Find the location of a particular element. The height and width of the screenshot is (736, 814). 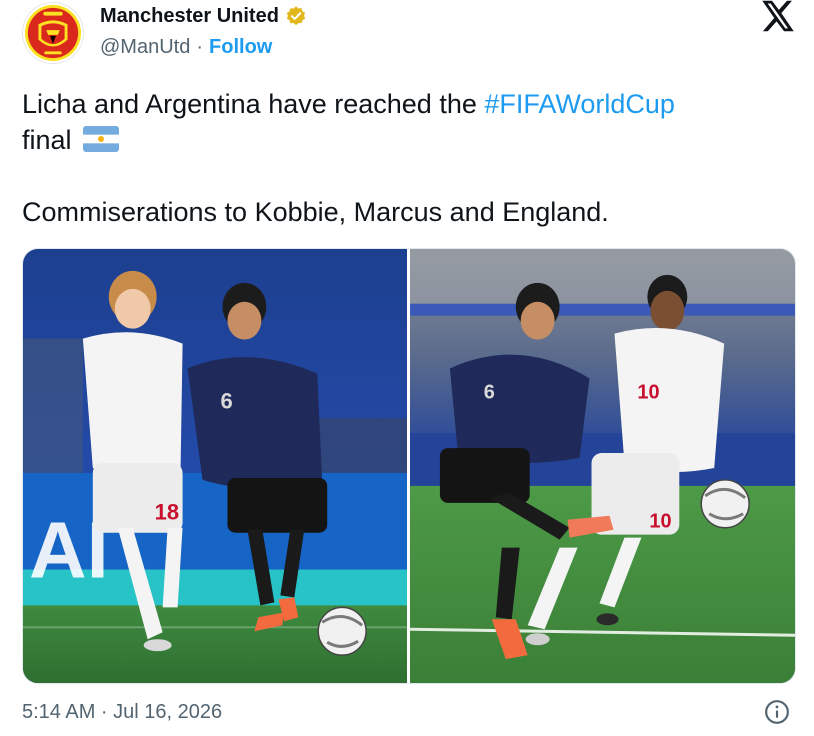

handle-row: @ManUtd · Follow is located at coordinates (186, 47).